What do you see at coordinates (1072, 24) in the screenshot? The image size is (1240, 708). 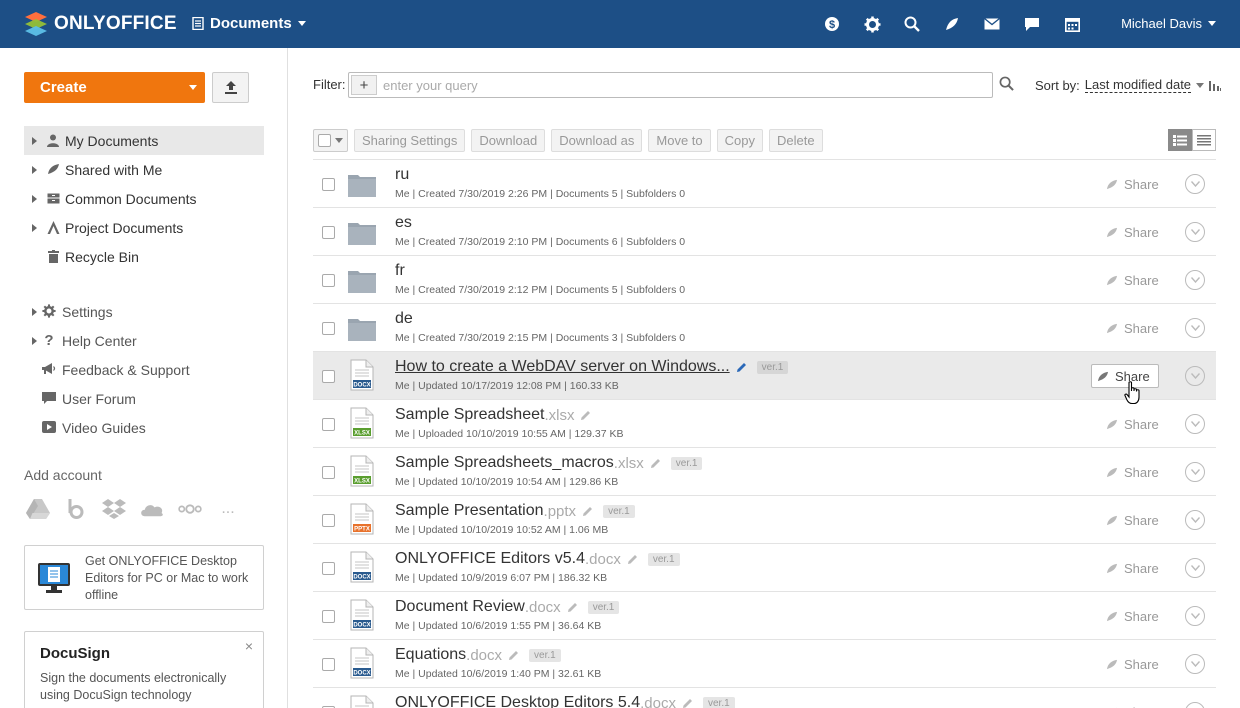 I see `calendar-icon` at bounding box center [1072, 24].